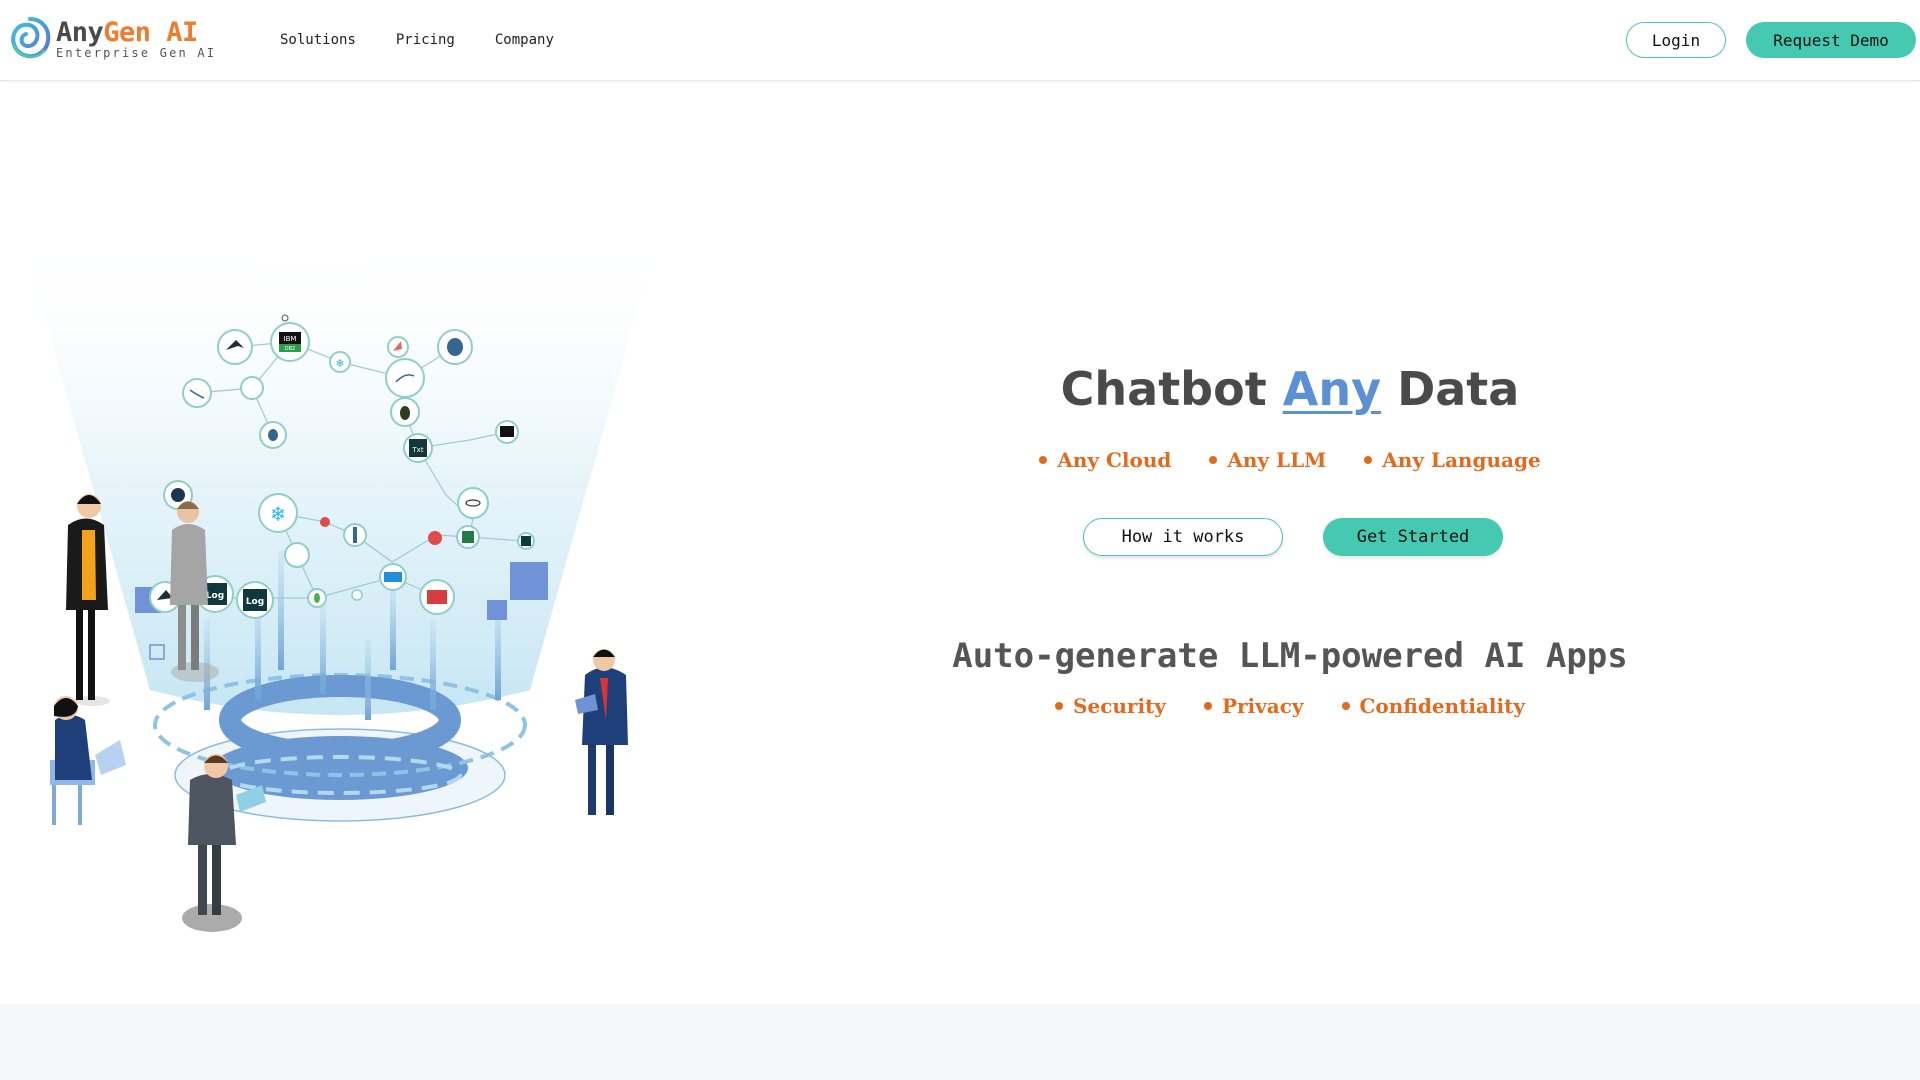  I want to click on mariadb-icon, so click(252, 388).